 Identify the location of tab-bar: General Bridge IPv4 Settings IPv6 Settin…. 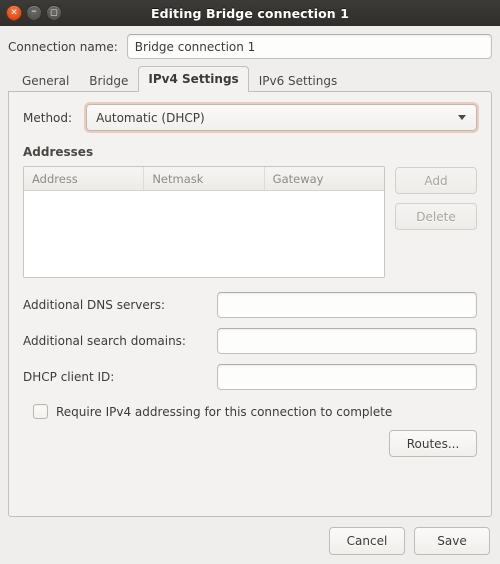
(250, 79).